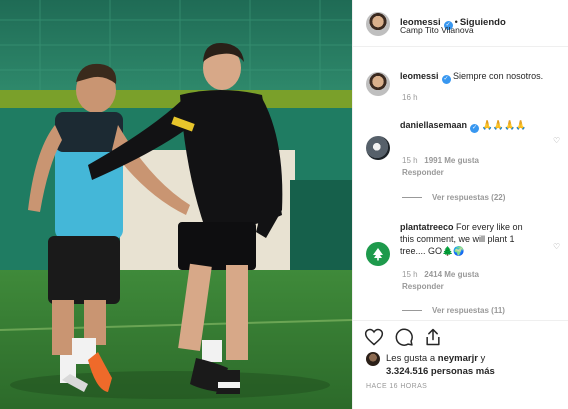 The width and height of the screenshot is (568, 409). Describe the element at coordinates (458, 358) in the screenshot. I see `liker-username: neymarjr` at that location.